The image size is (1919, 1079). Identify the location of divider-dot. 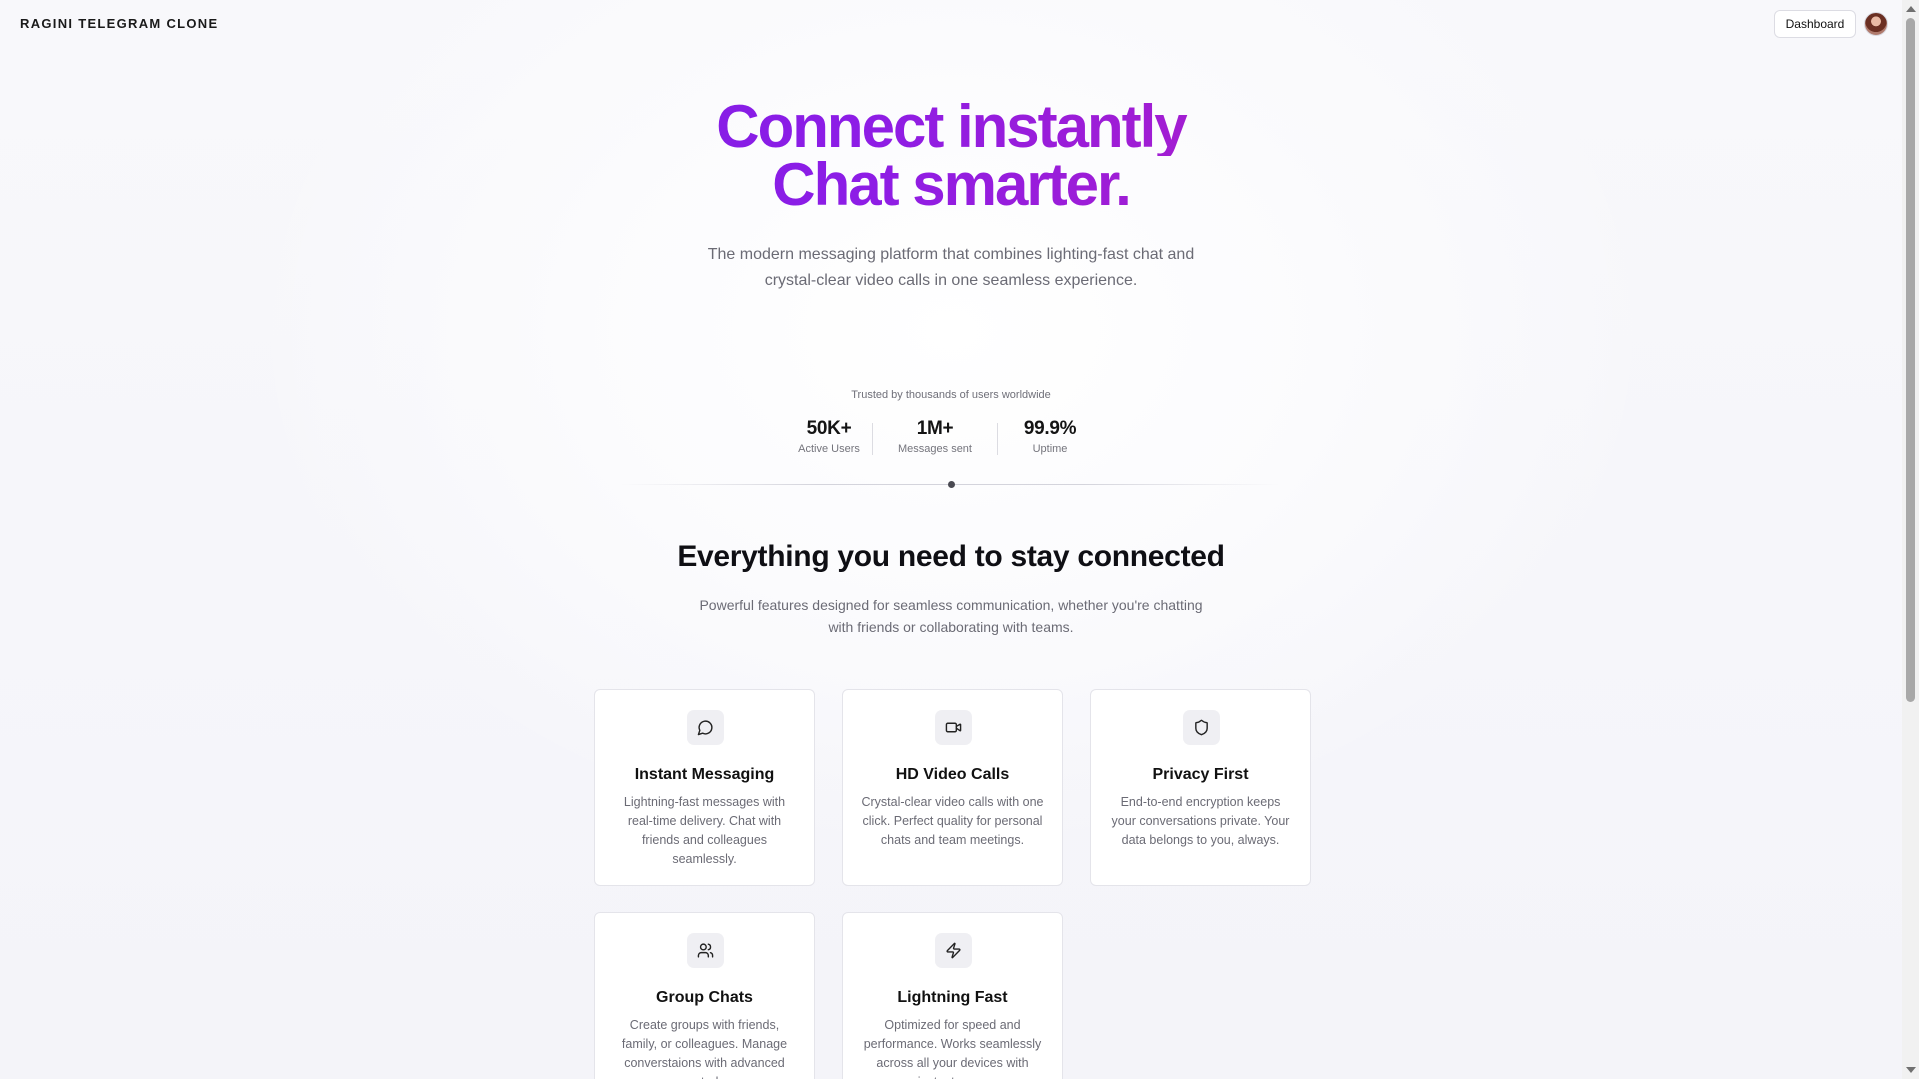
(951, 484).